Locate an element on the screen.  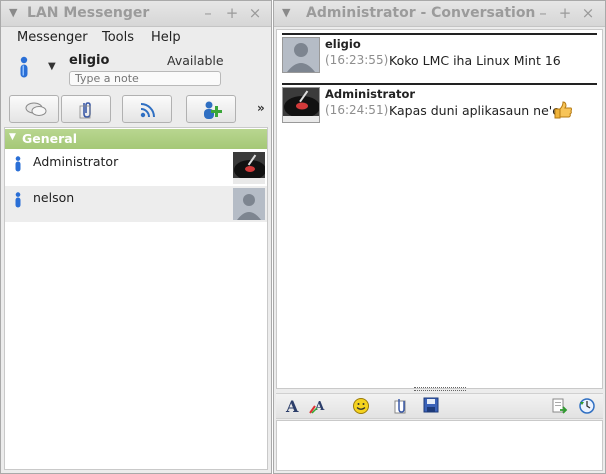
lan-window-title: LAN Messenger is located at coordinates (88, 13).